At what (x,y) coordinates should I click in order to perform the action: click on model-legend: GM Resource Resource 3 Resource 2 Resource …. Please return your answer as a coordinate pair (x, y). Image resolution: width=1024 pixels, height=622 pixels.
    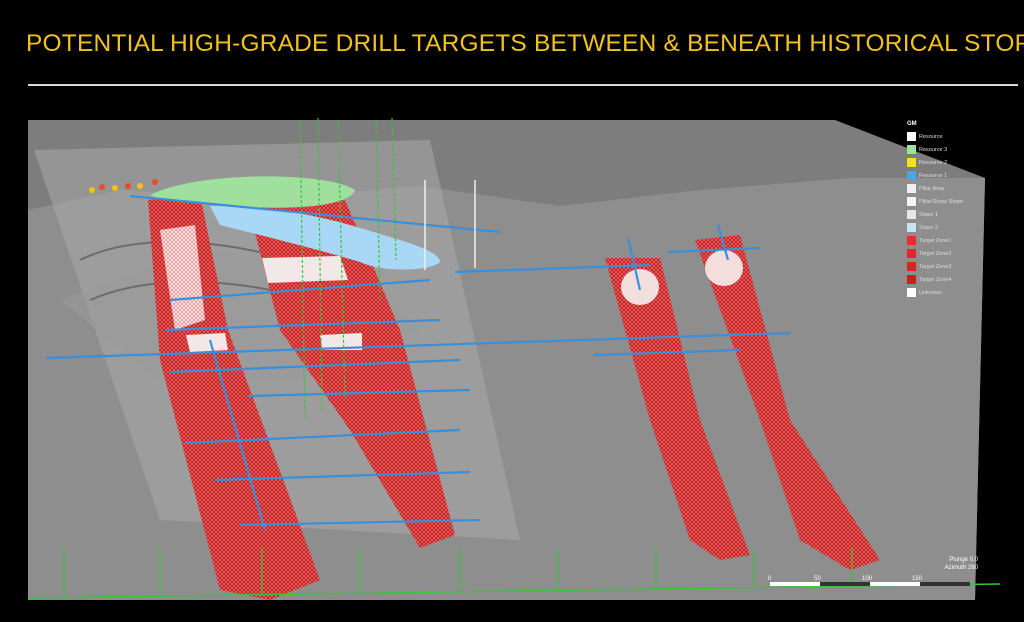
    Looking at the image, I should click on (944, 210).